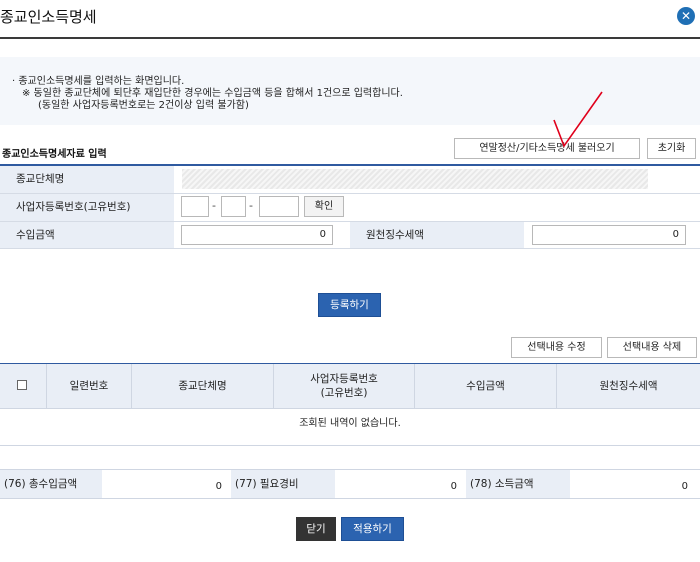 This screenshot has width=700, height=562. What do you see at coordinates (22, 385) in the screenshot?
I see `select-all-checkbox` at bounding box center [22, 385].